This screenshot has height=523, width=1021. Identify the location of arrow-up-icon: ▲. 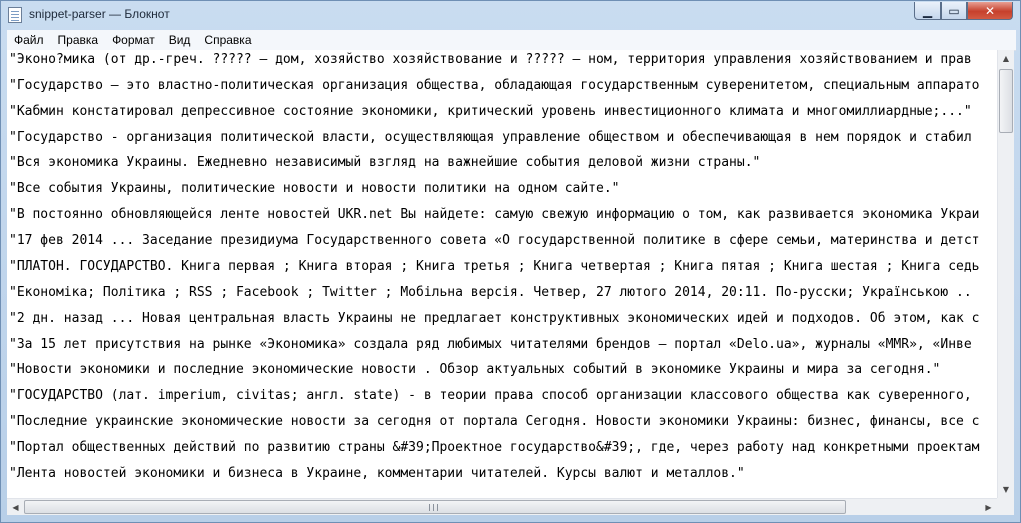
(1006, 58).